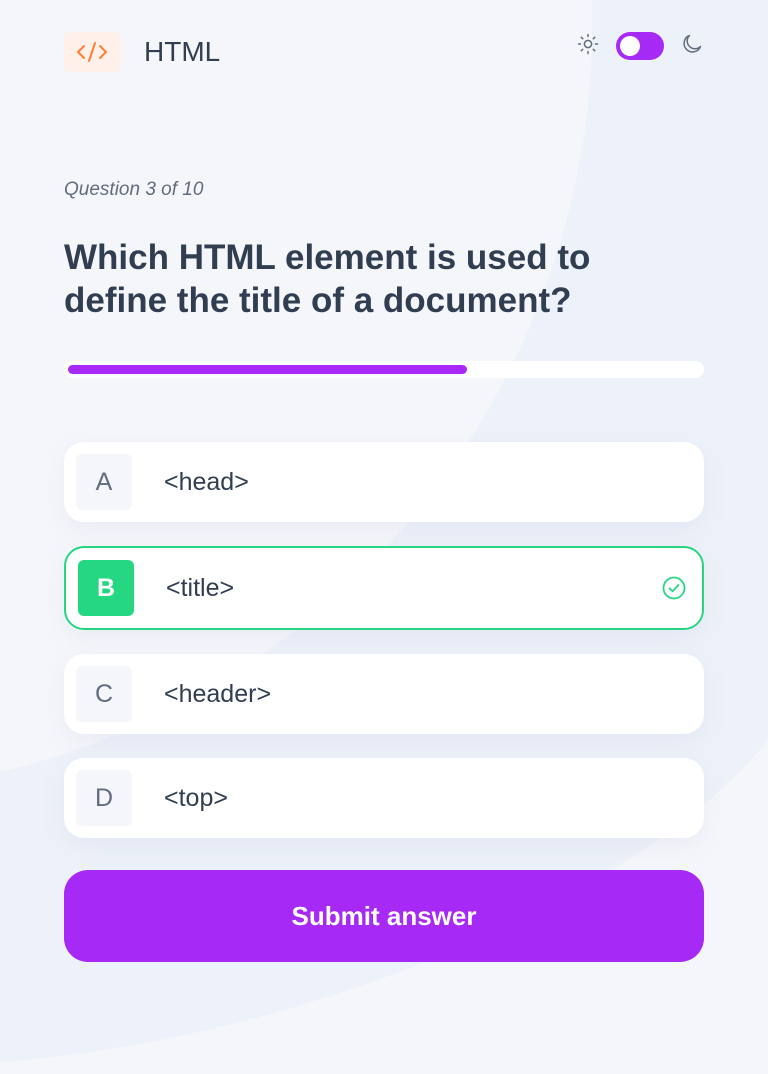  I want to click on toggle-knob, so click(630, 46).